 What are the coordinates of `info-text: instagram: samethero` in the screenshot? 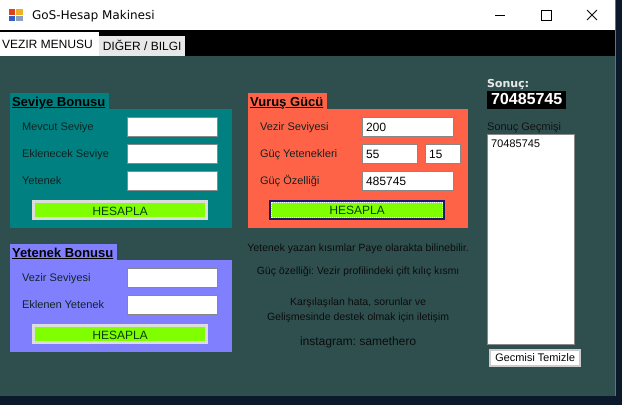 It's located at (358, 341).